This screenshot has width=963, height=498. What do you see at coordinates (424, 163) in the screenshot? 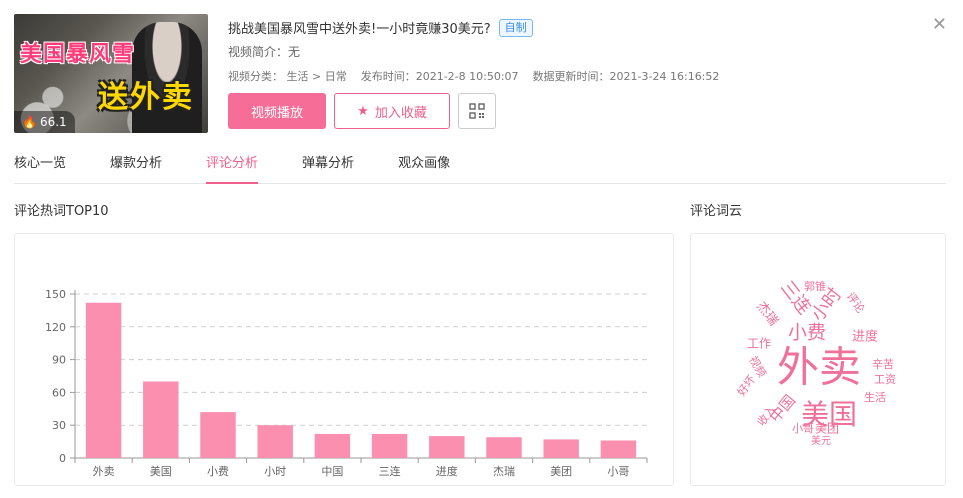
I see `tab-audience-profile: 观众画像` at bounding box center [424, 163].